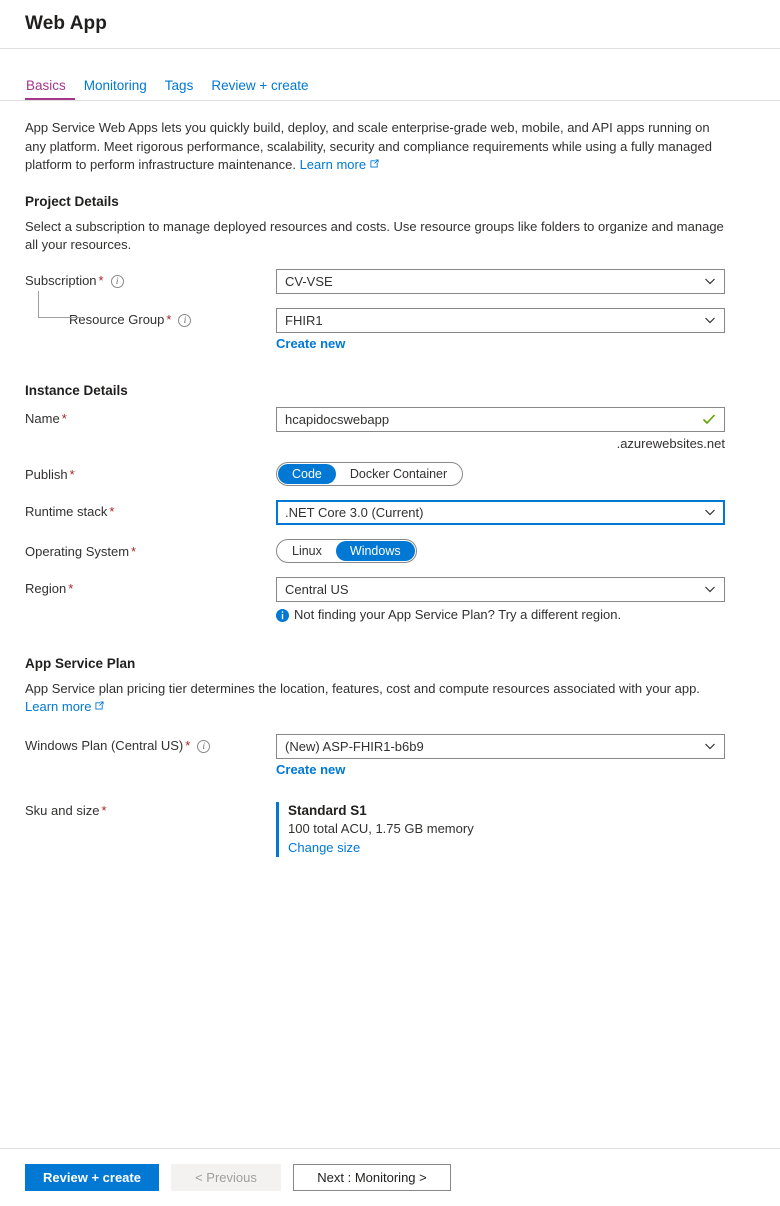 Image resolution: width=780 pixels, height=1206 pixels. Describe the element at coordinates (500, 320) in the screenshot. I see `resource-group-select: FHIR1` at that location.